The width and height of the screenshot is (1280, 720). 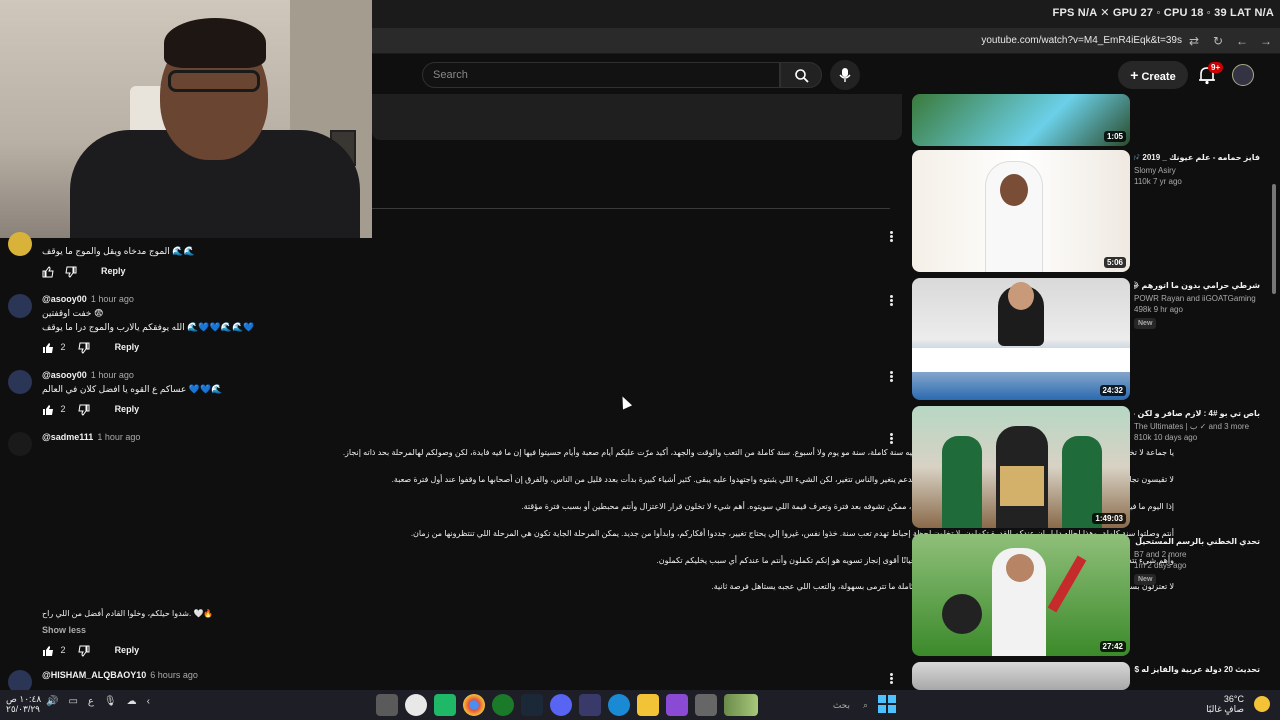 I want to click on url-text: youtube.com/watch?v=M4_EmR4iEqk&t=39s, so click(x=1081, y=40).